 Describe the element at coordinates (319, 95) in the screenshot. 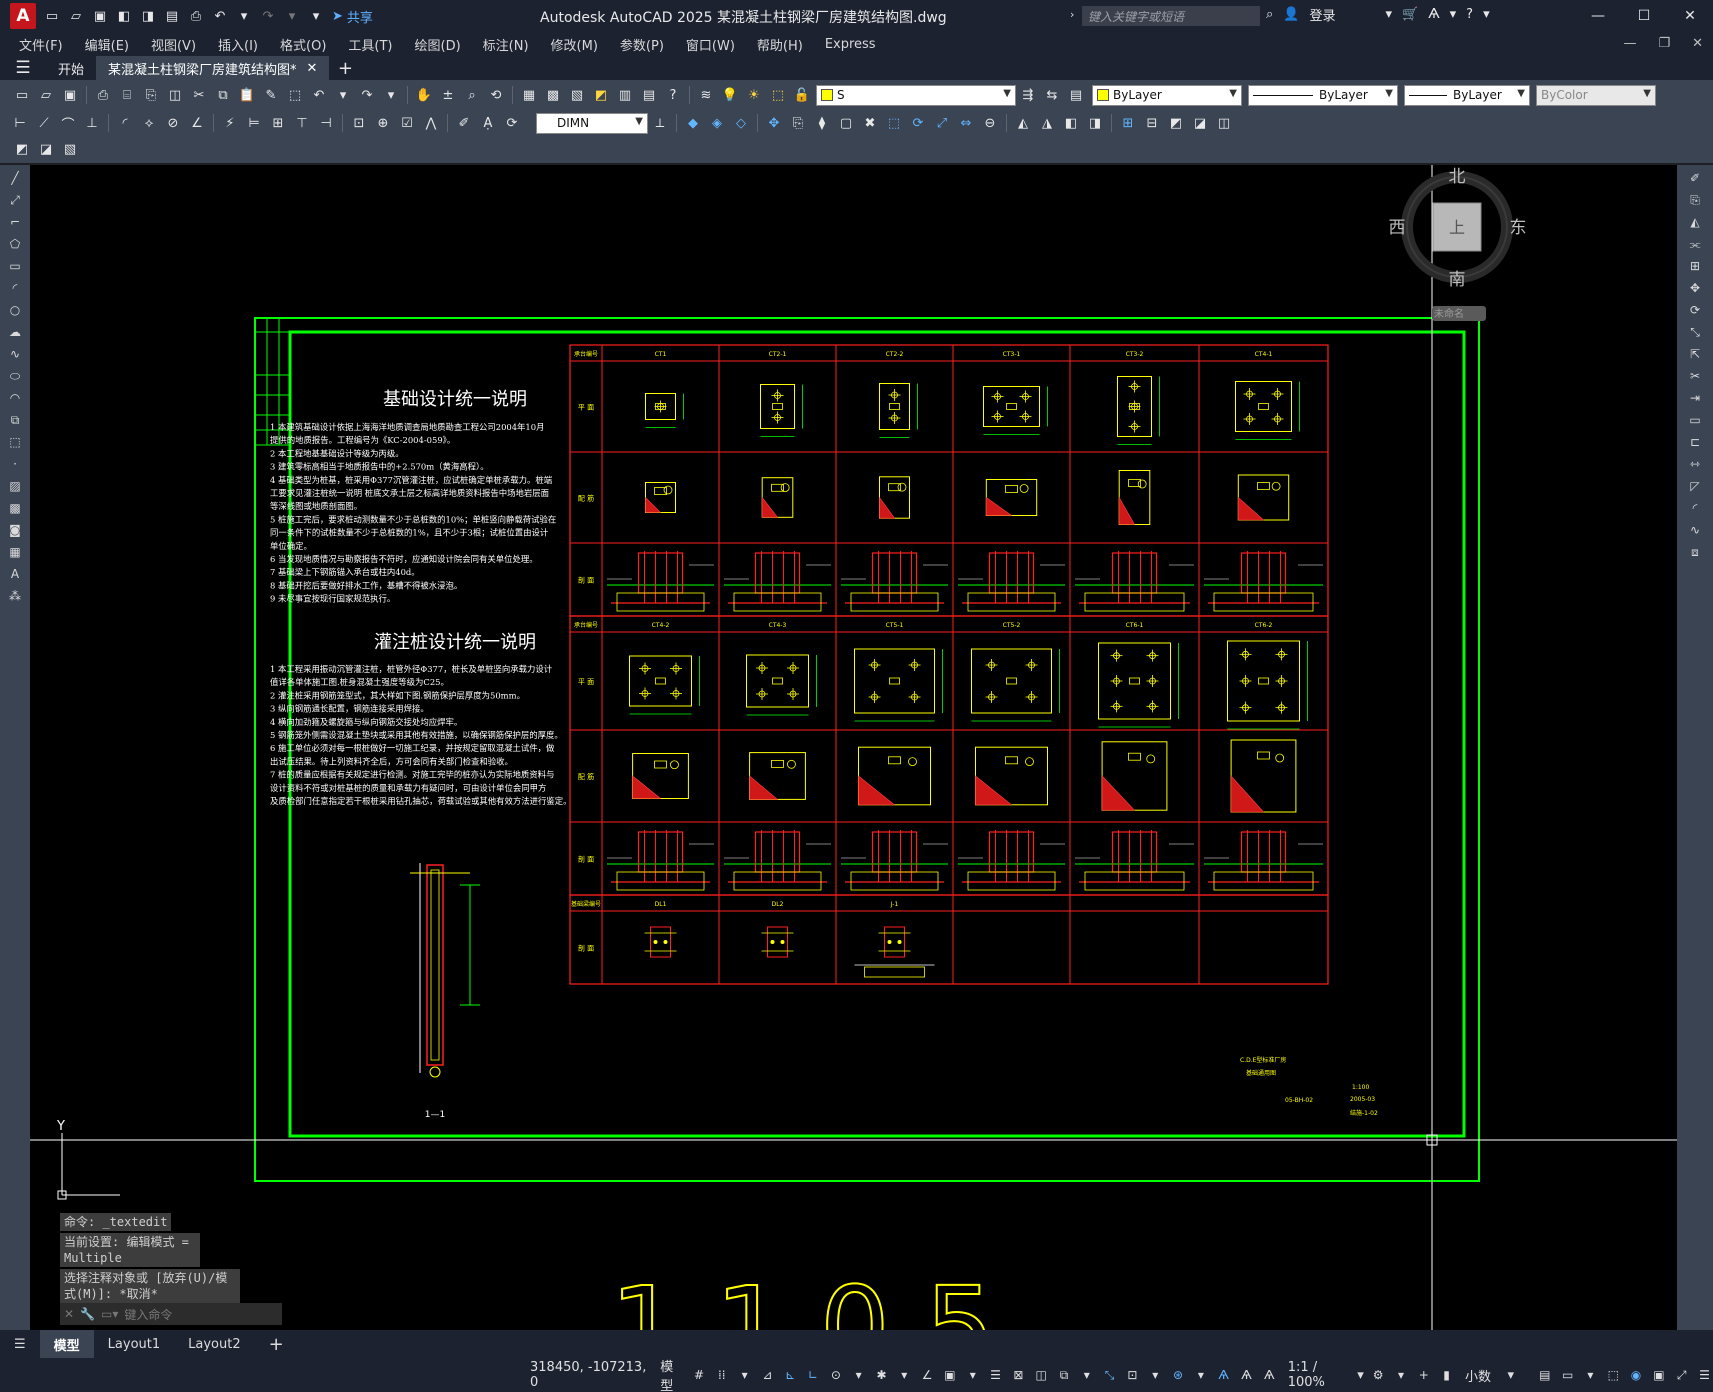

I see `undo-tool-icon: ↶` at that location.